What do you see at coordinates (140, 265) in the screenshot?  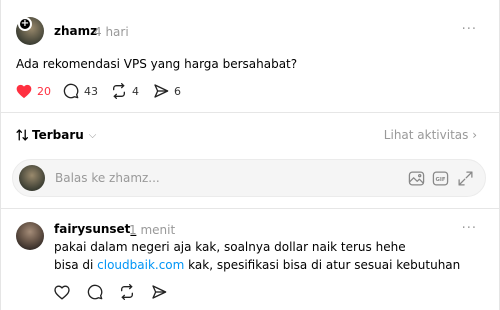 I see `comment-link: cloudbaik.com` at bounding box center [140, 265].